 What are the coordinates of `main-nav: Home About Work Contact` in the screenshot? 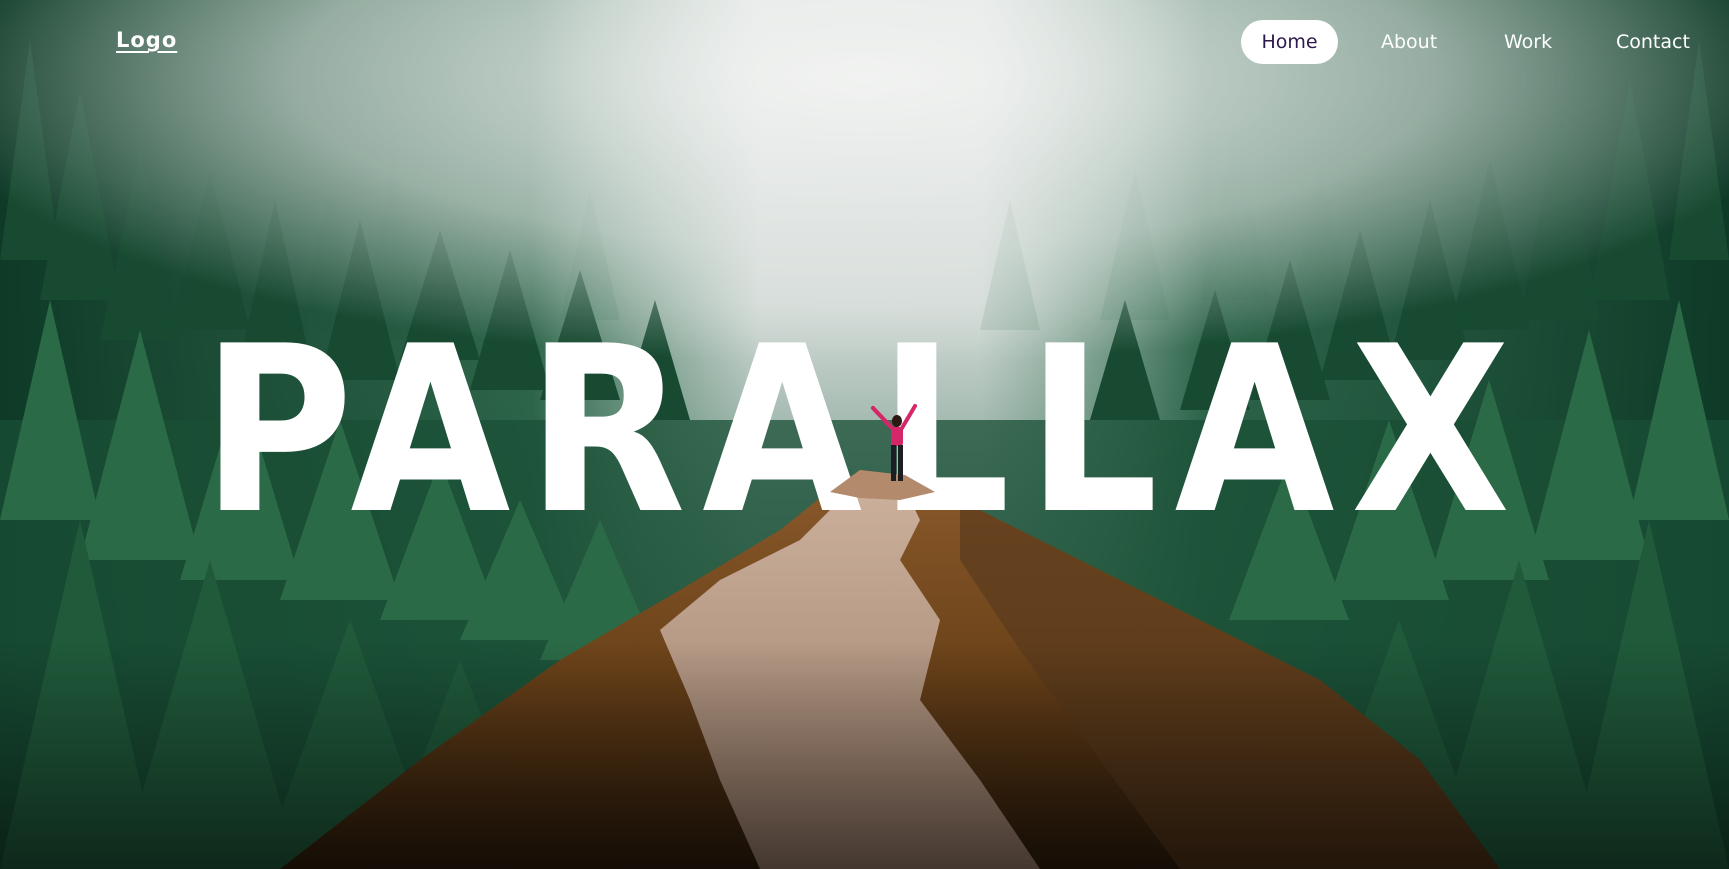 It's located at (864, 43).